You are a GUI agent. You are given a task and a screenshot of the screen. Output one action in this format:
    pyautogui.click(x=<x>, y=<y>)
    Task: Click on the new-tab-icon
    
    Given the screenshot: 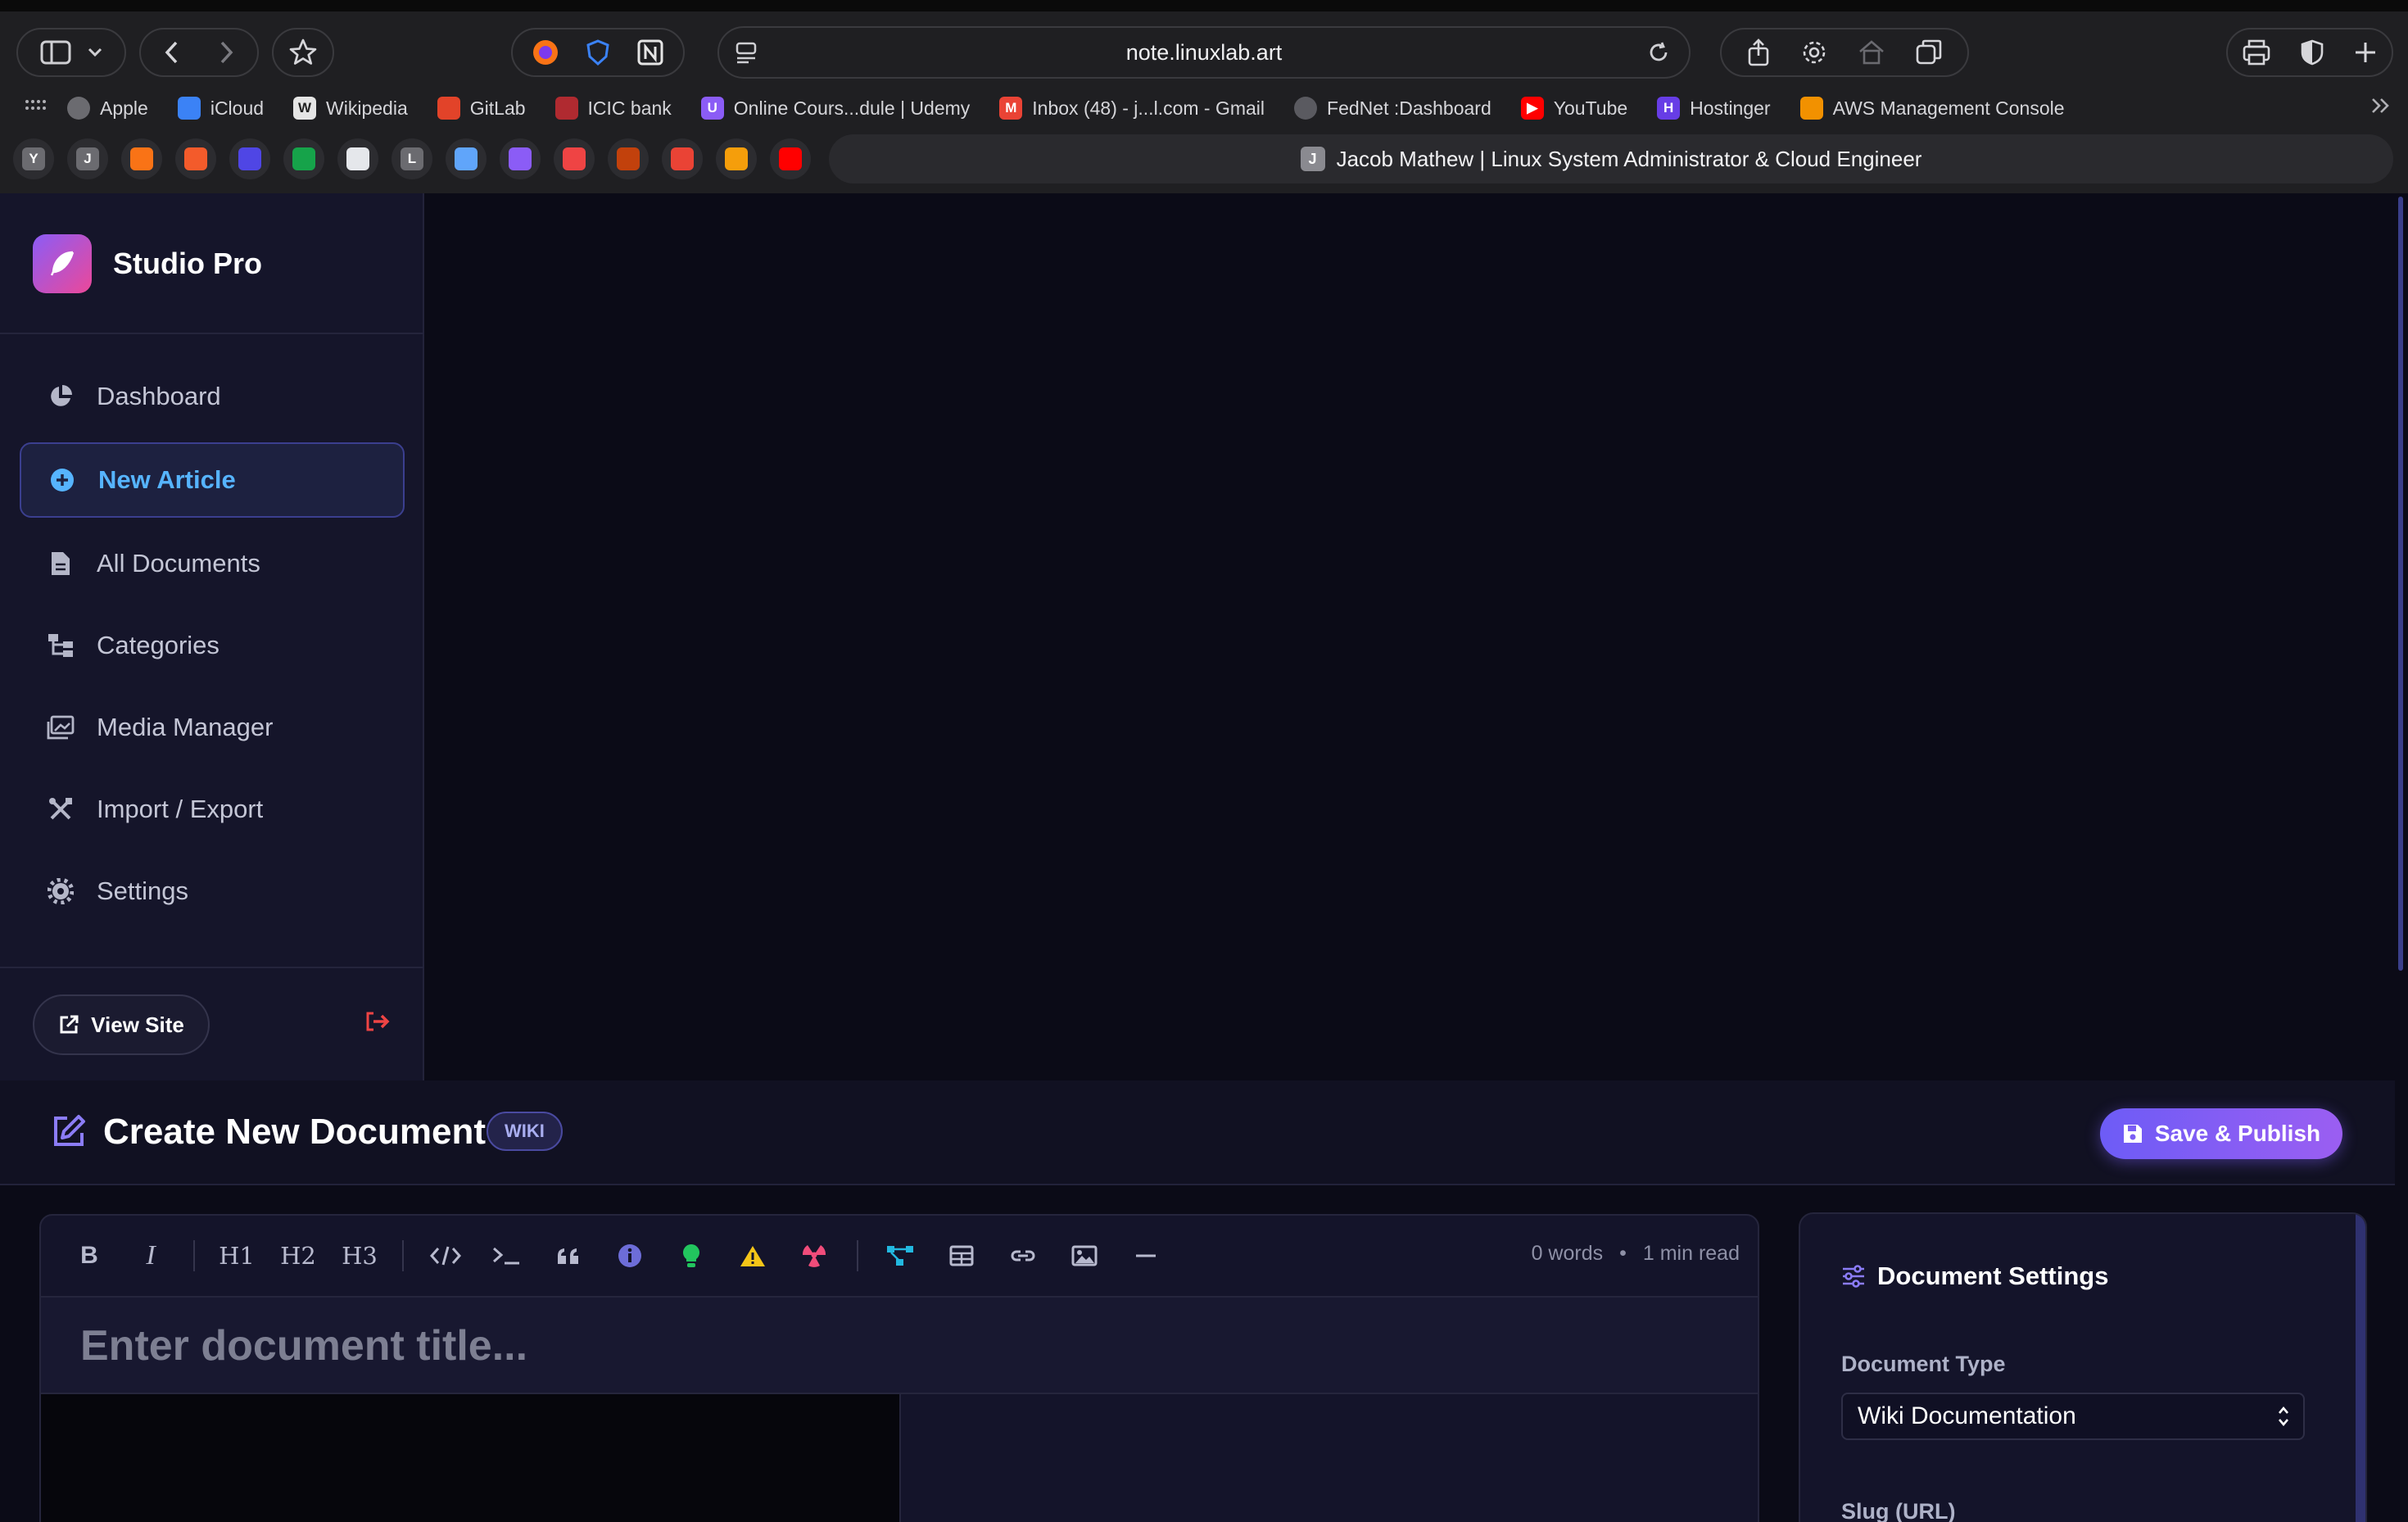 What is the action you would take?
    pyautogui.click(x=2365, y=52)
    